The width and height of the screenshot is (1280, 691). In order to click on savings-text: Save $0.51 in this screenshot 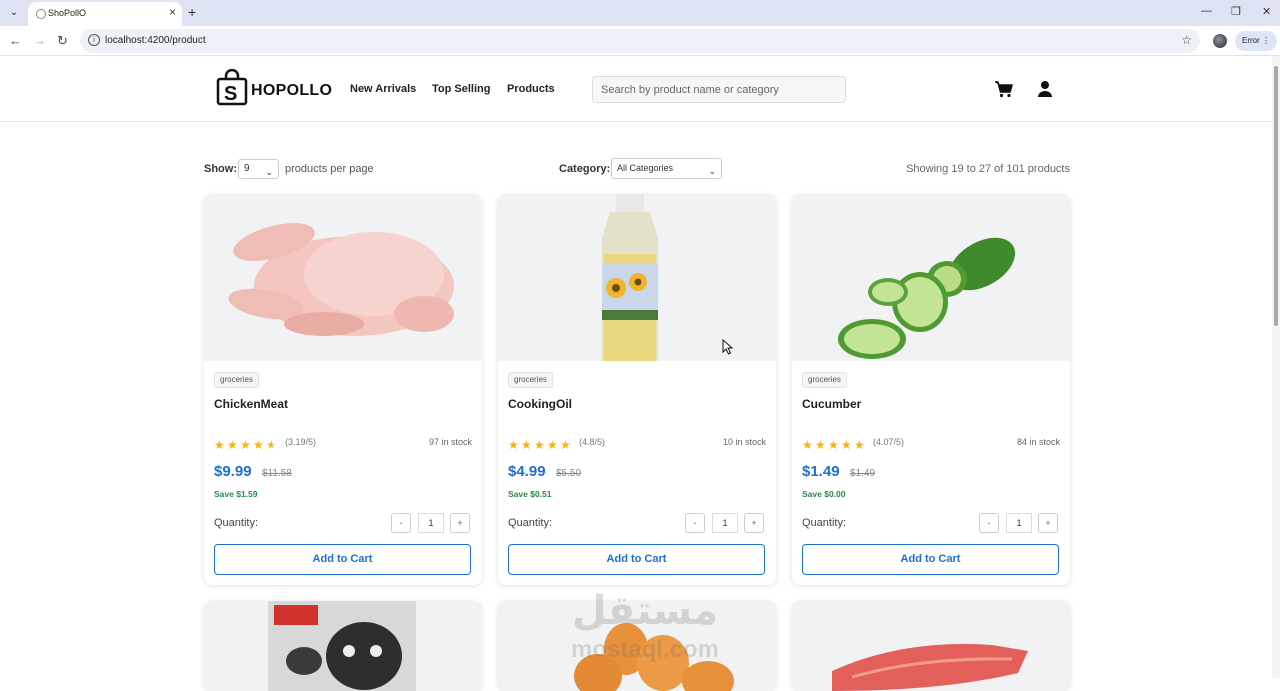, I will do `click(530, 494)`.